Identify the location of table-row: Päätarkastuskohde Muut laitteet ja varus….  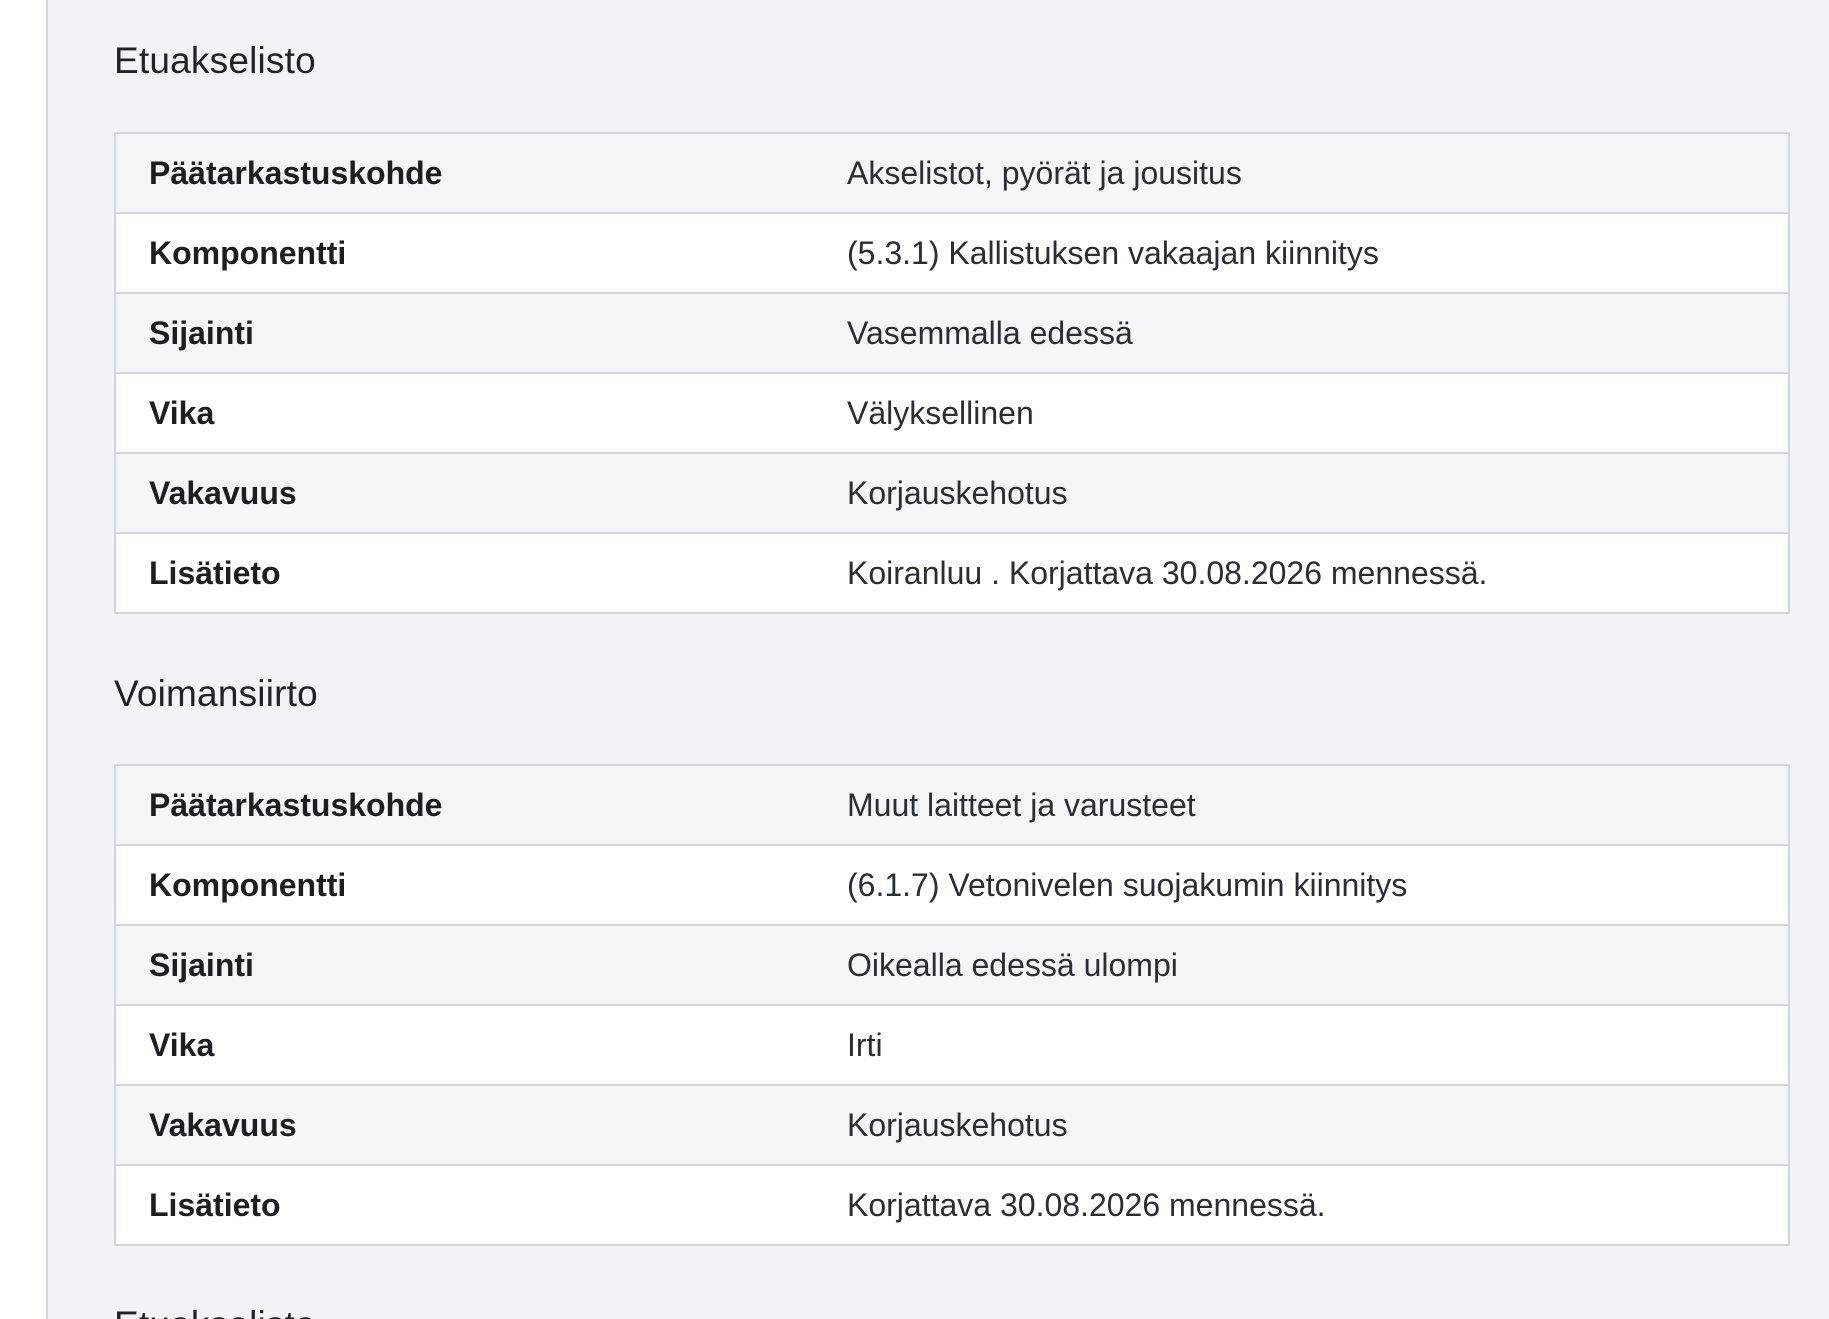
(952, 805).